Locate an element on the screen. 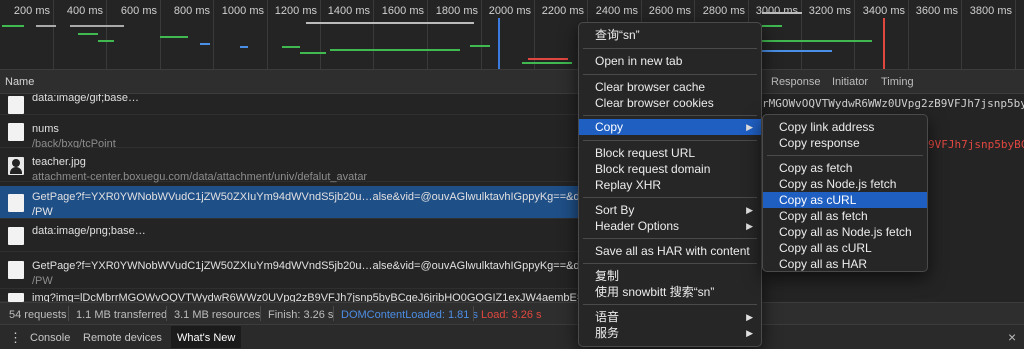 This screenshot has width=1024, height=349. menu-item-clear-cache: Clear browser cache is located at coordinates (670, 87).